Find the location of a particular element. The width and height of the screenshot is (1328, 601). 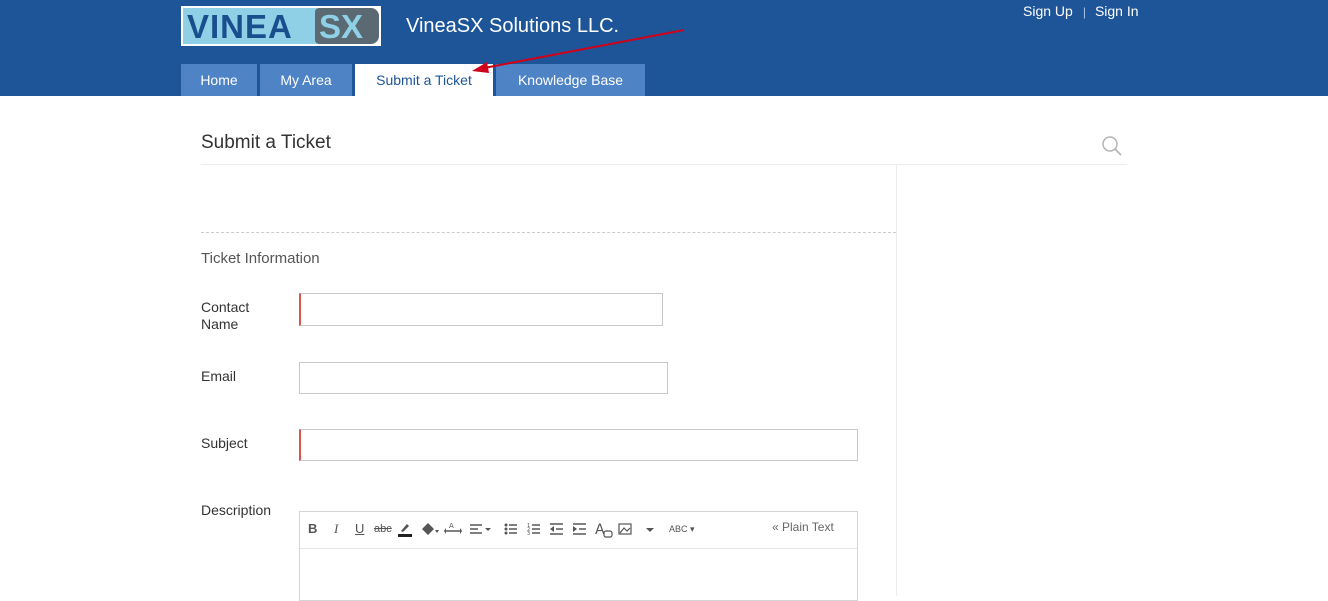

annotation-arrow is located at coordinates (578, 51).